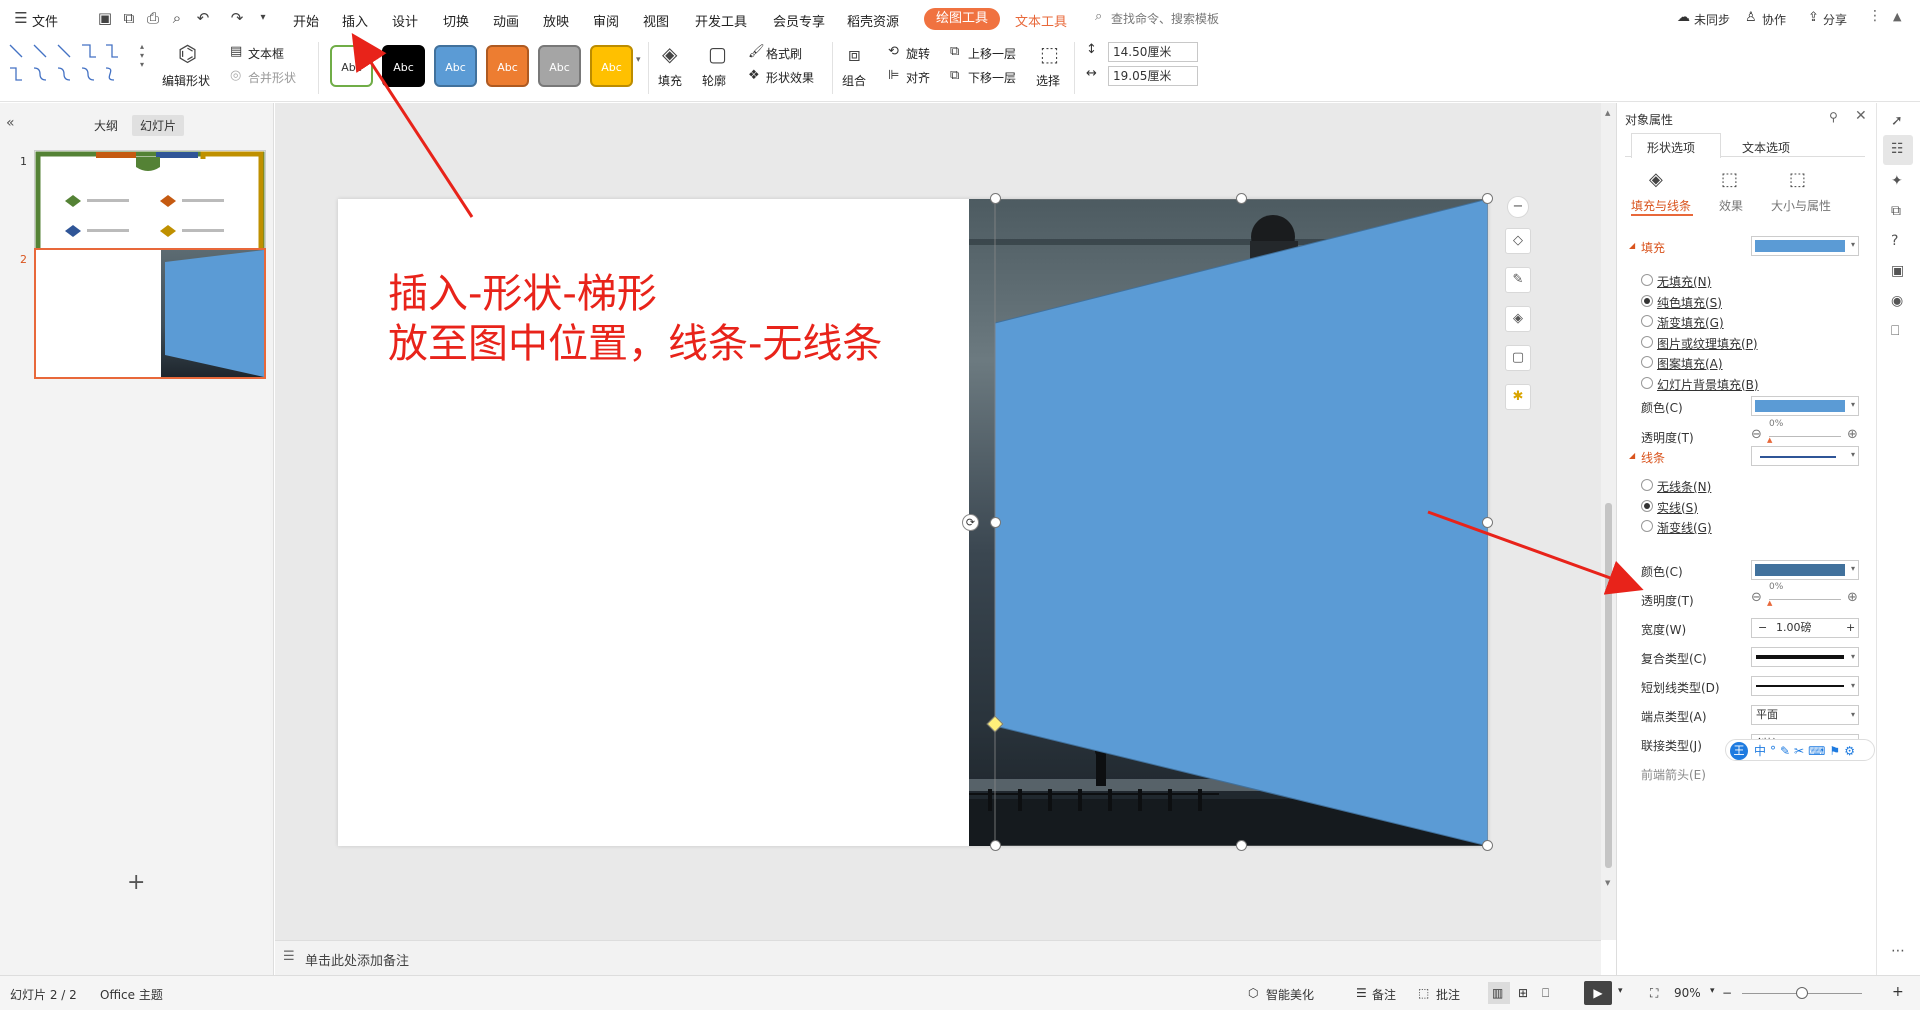  What do you see at coordinates (1690, 322) in the screenshot?
I see `fill-option-label: 渐变填充(G)` at bounding box center [1690, 322].